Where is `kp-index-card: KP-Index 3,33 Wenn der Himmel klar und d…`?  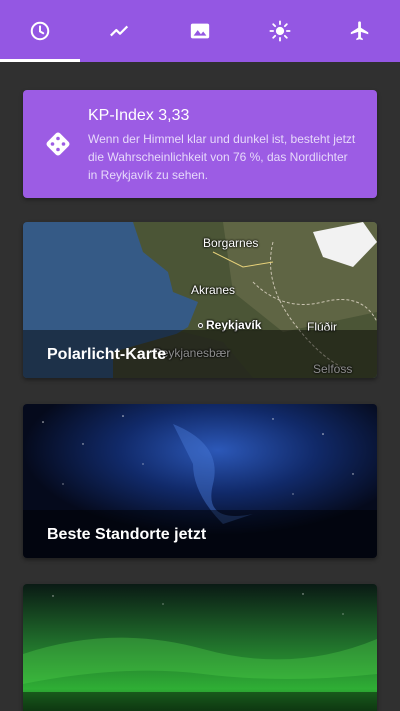 kp-index-card: KP-Index 3,33 Wenn der Himmel klar und d… is located at coordinates (200, 144).